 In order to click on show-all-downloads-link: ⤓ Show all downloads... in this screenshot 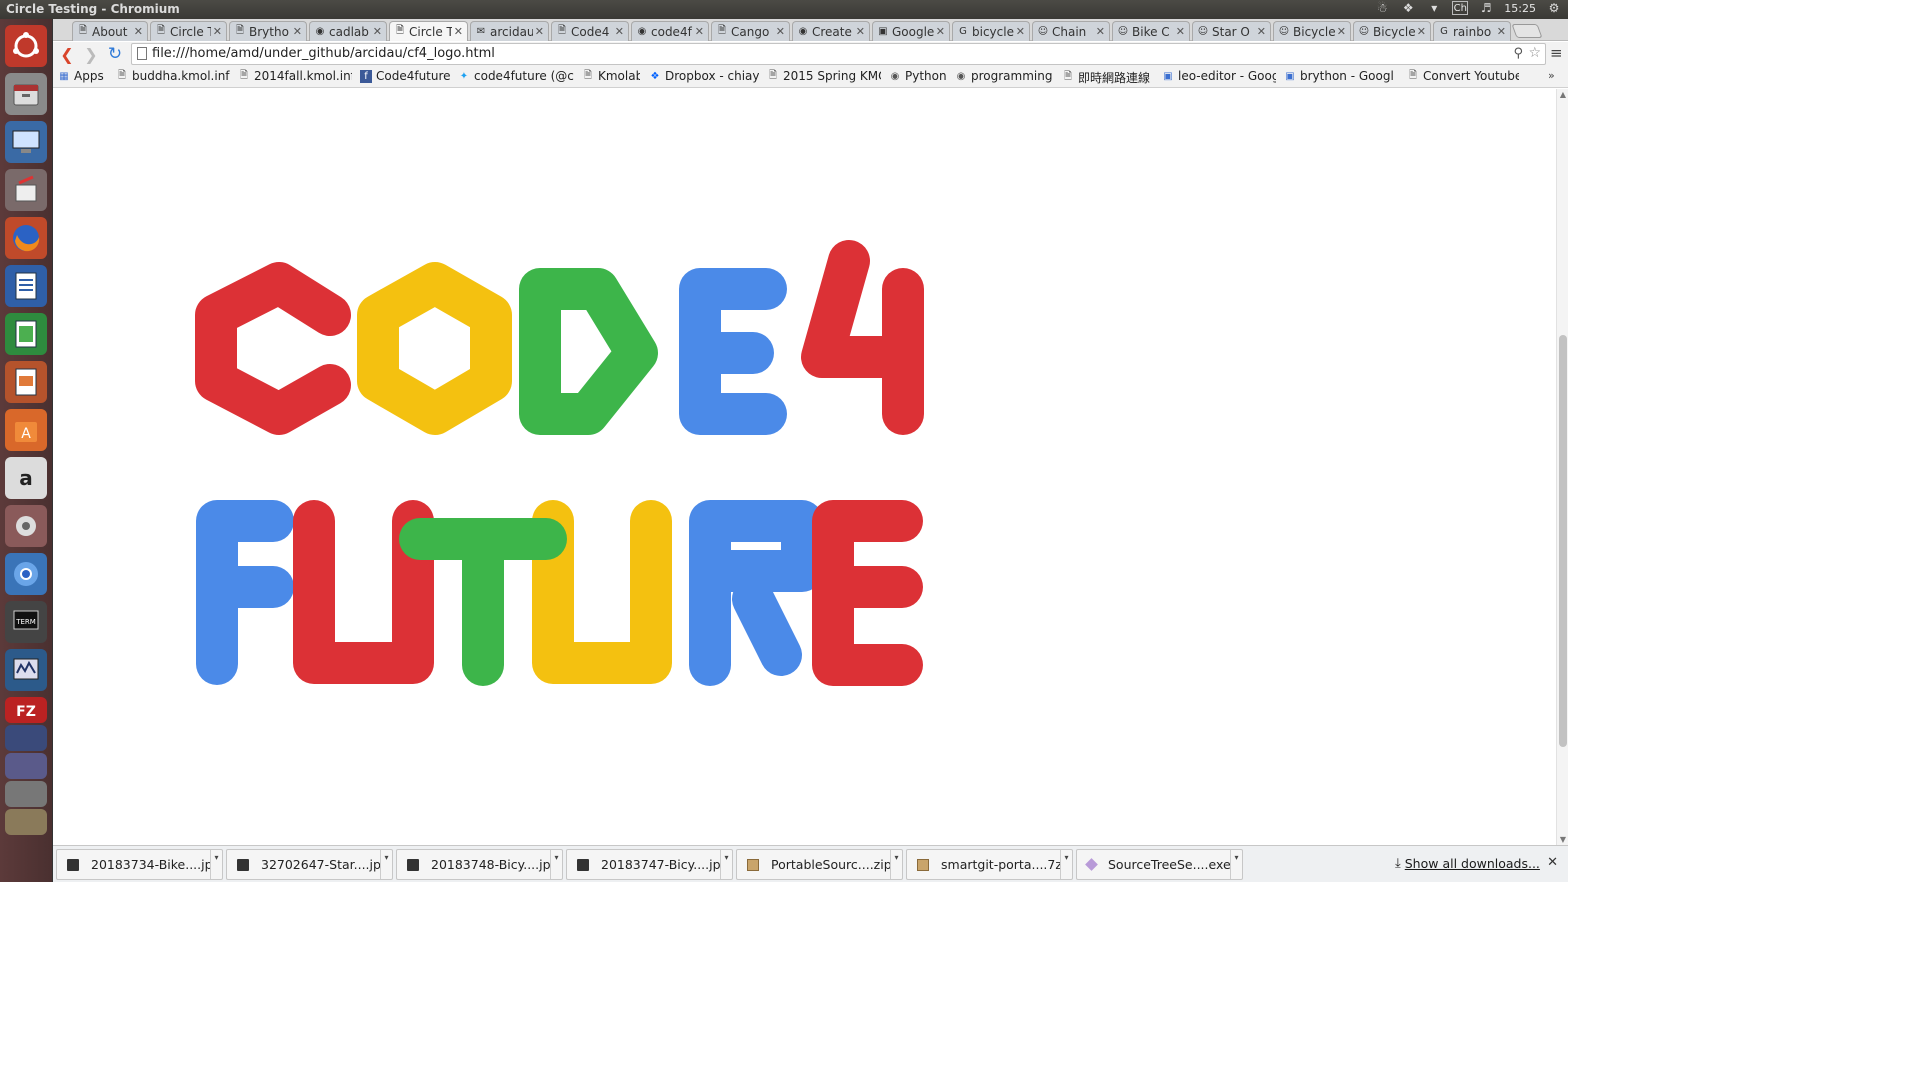, I will do `click(1467, 863)`.